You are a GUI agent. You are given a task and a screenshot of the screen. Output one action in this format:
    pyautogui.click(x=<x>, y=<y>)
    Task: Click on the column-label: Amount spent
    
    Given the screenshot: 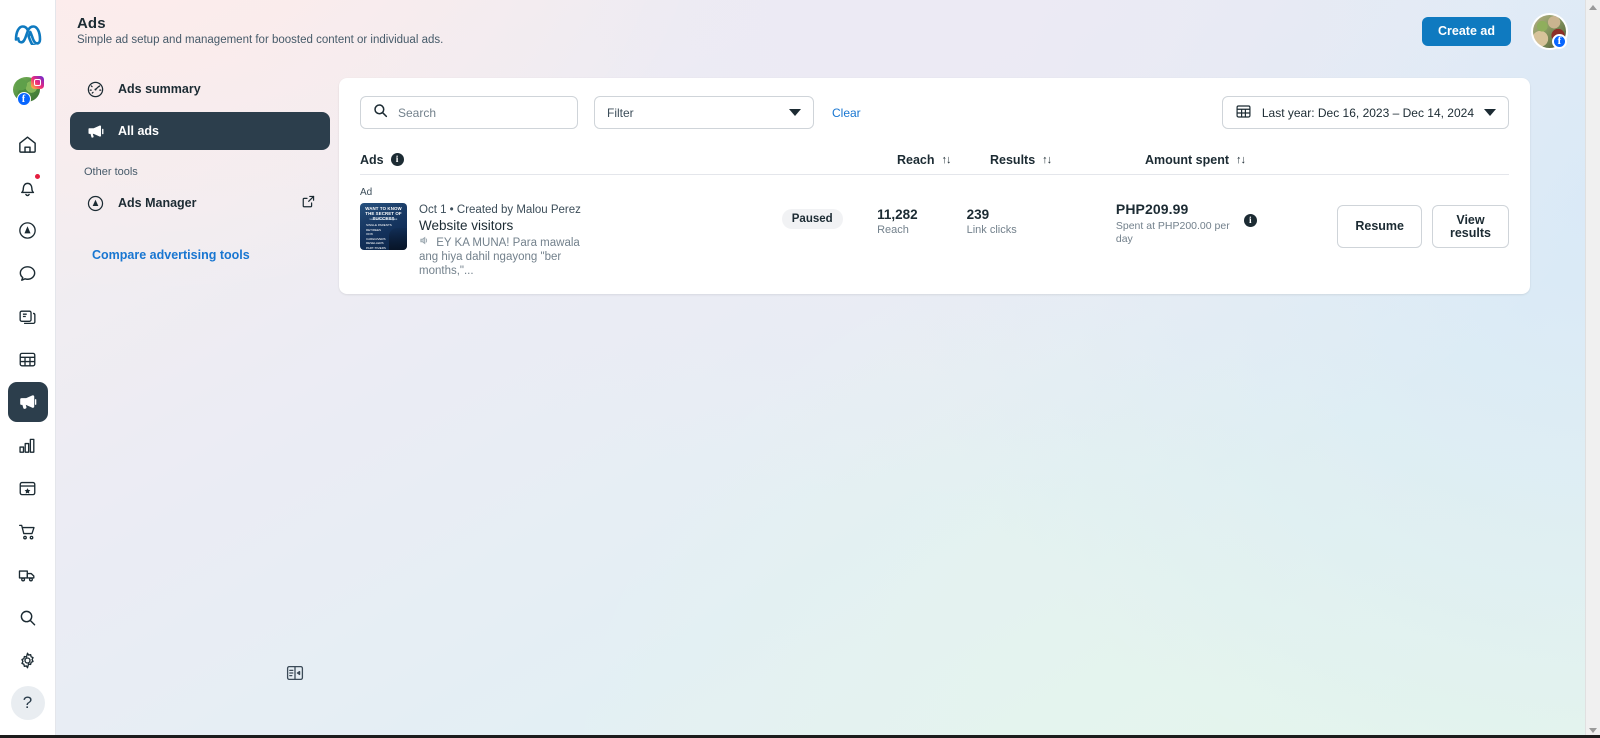 What is the action you would take?
    pyautogui.click(x=1187, y=159)
    